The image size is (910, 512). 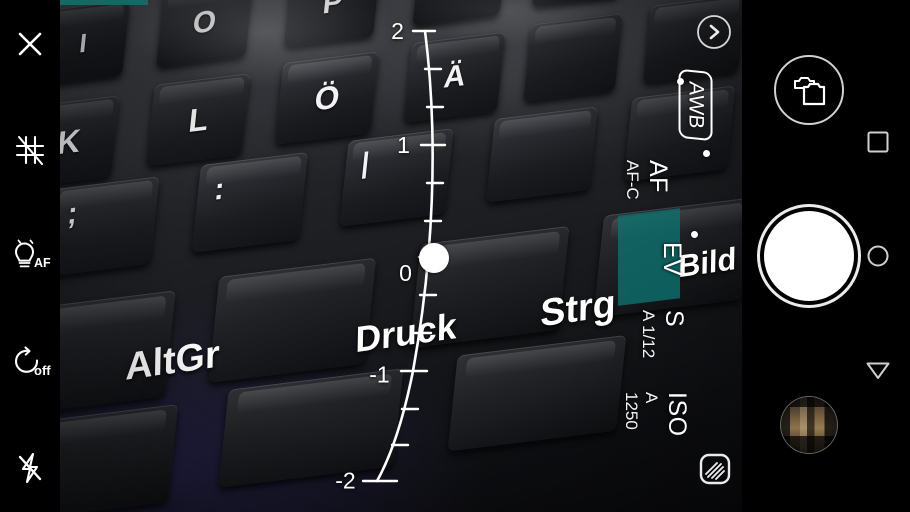 I want to click on flash-off-icon, so click(x=30, y=468).